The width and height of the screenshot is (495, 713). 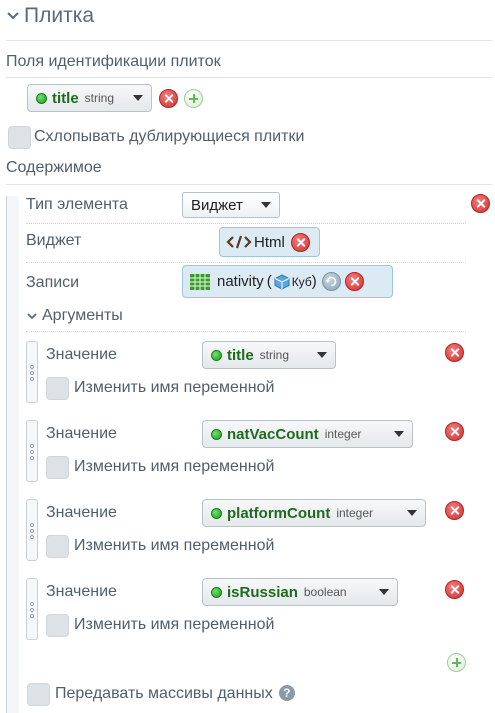 I want to click on argument-field-select: platformCount integer, so click(x=314, y=513).